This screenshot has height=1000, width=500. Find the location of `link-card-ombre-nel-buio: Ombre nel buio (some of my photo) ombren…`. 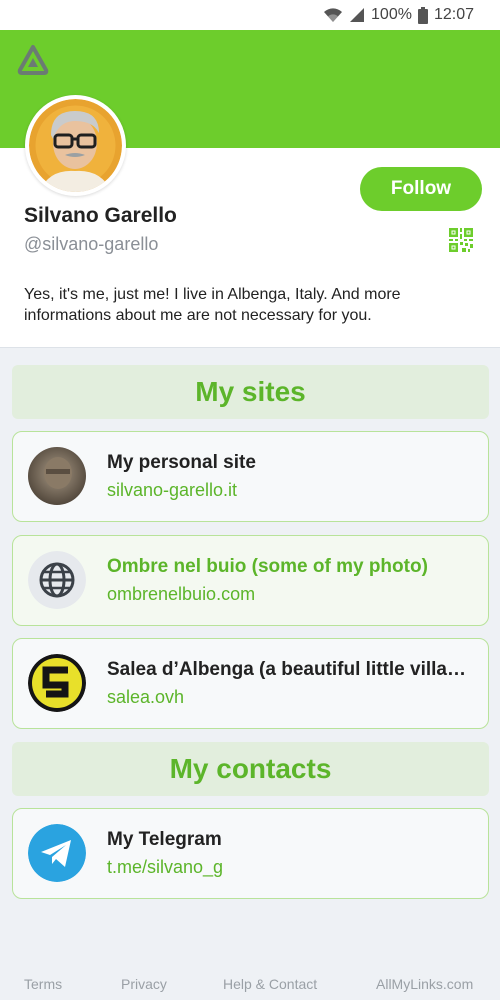

link-card-ombre-nel-buio: Ombre nel buio (some of my photo) ombren… is located at coordinates (250, 580).